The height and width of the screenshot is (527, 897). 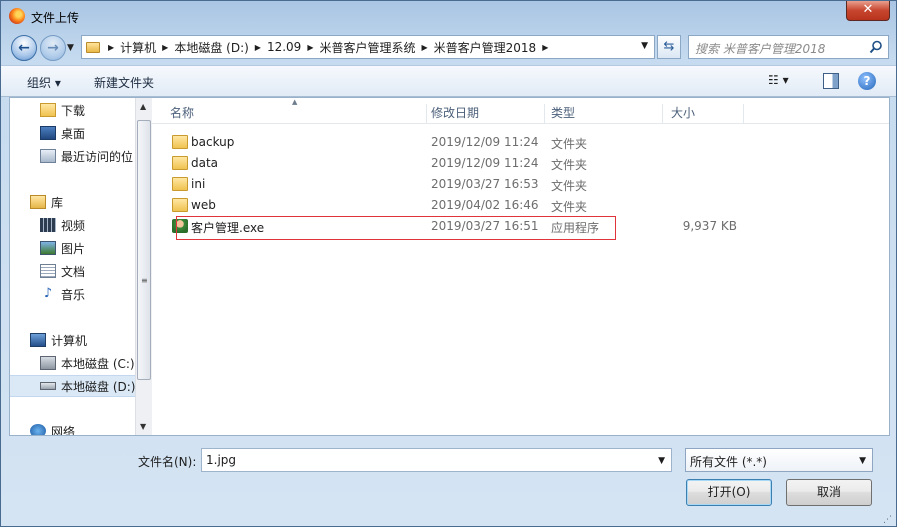 What do you see at coordinates (707, 114) in the screenshot?
I see `column-header-size: 大小` at bounding box center [707, 114].